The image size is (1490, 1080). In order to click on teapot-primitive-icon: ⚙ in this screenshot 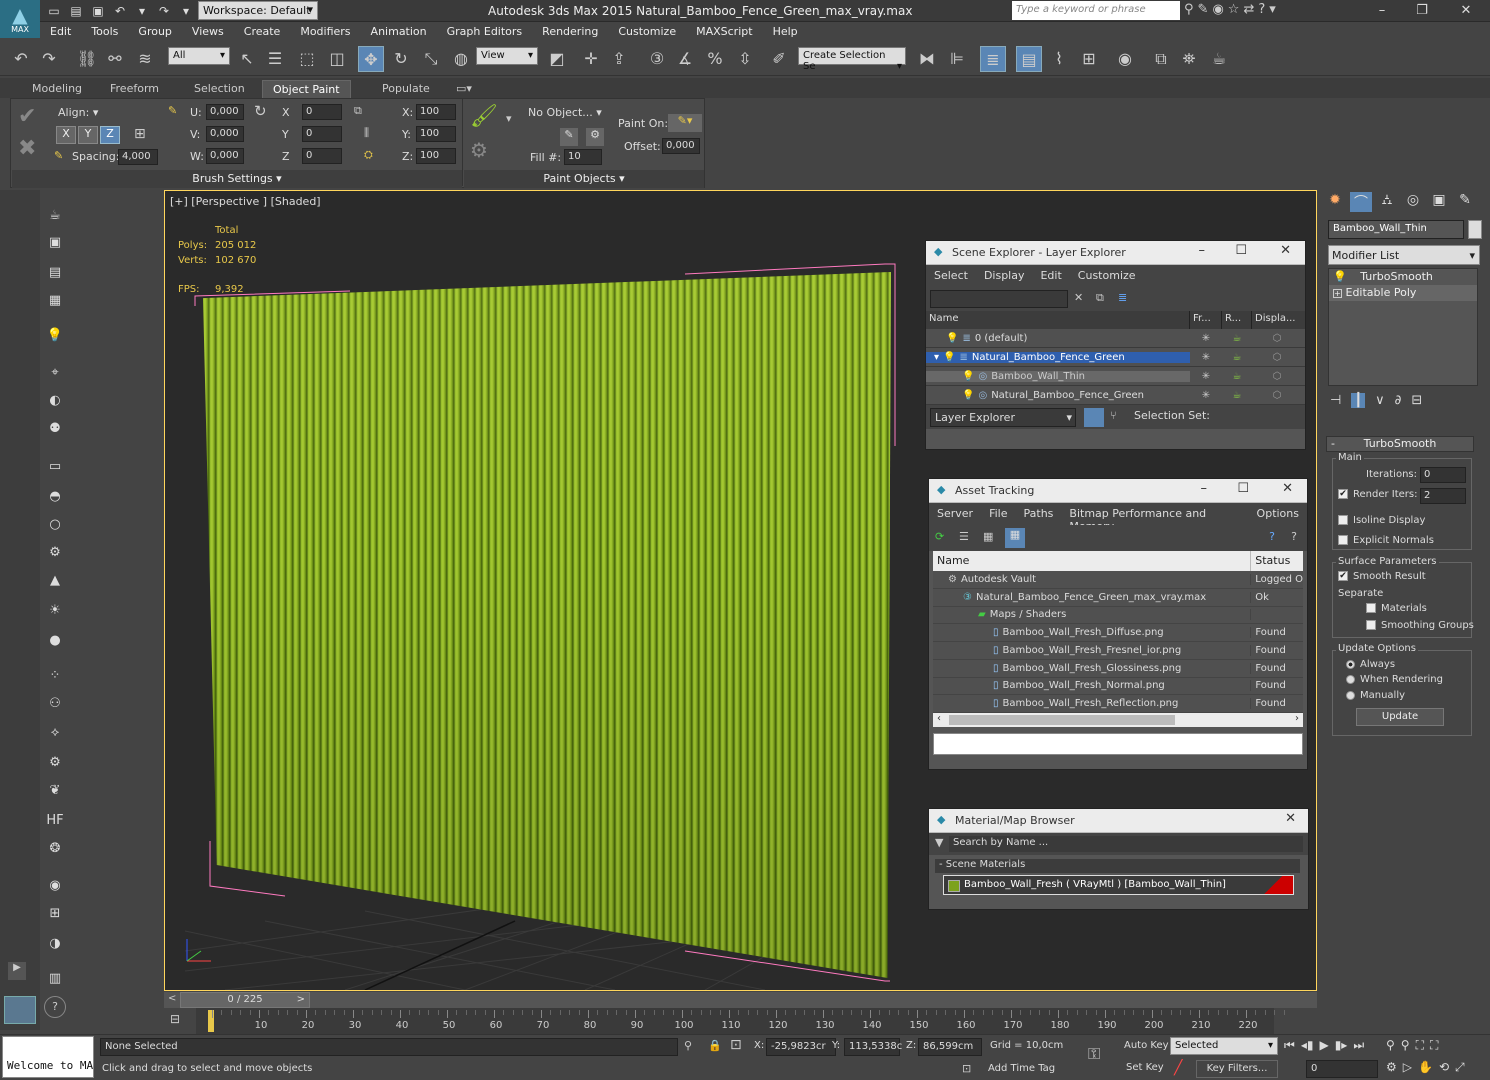, I will do `click(55, 553)`.